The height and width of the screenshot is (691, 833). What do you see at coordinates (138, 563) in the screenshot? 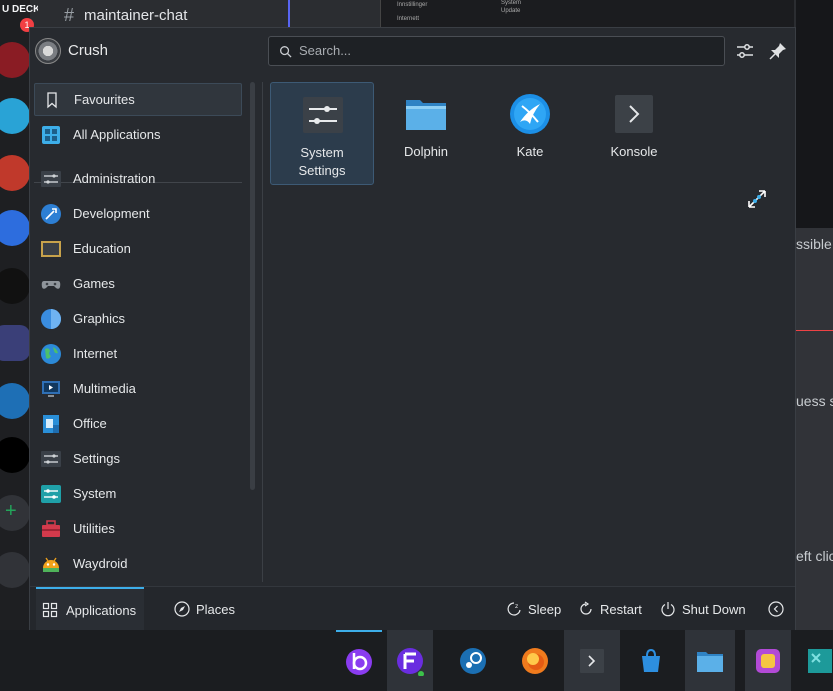
I see `sidebar-item-waydroid: Waydroid` at bounding box center [138, 563].